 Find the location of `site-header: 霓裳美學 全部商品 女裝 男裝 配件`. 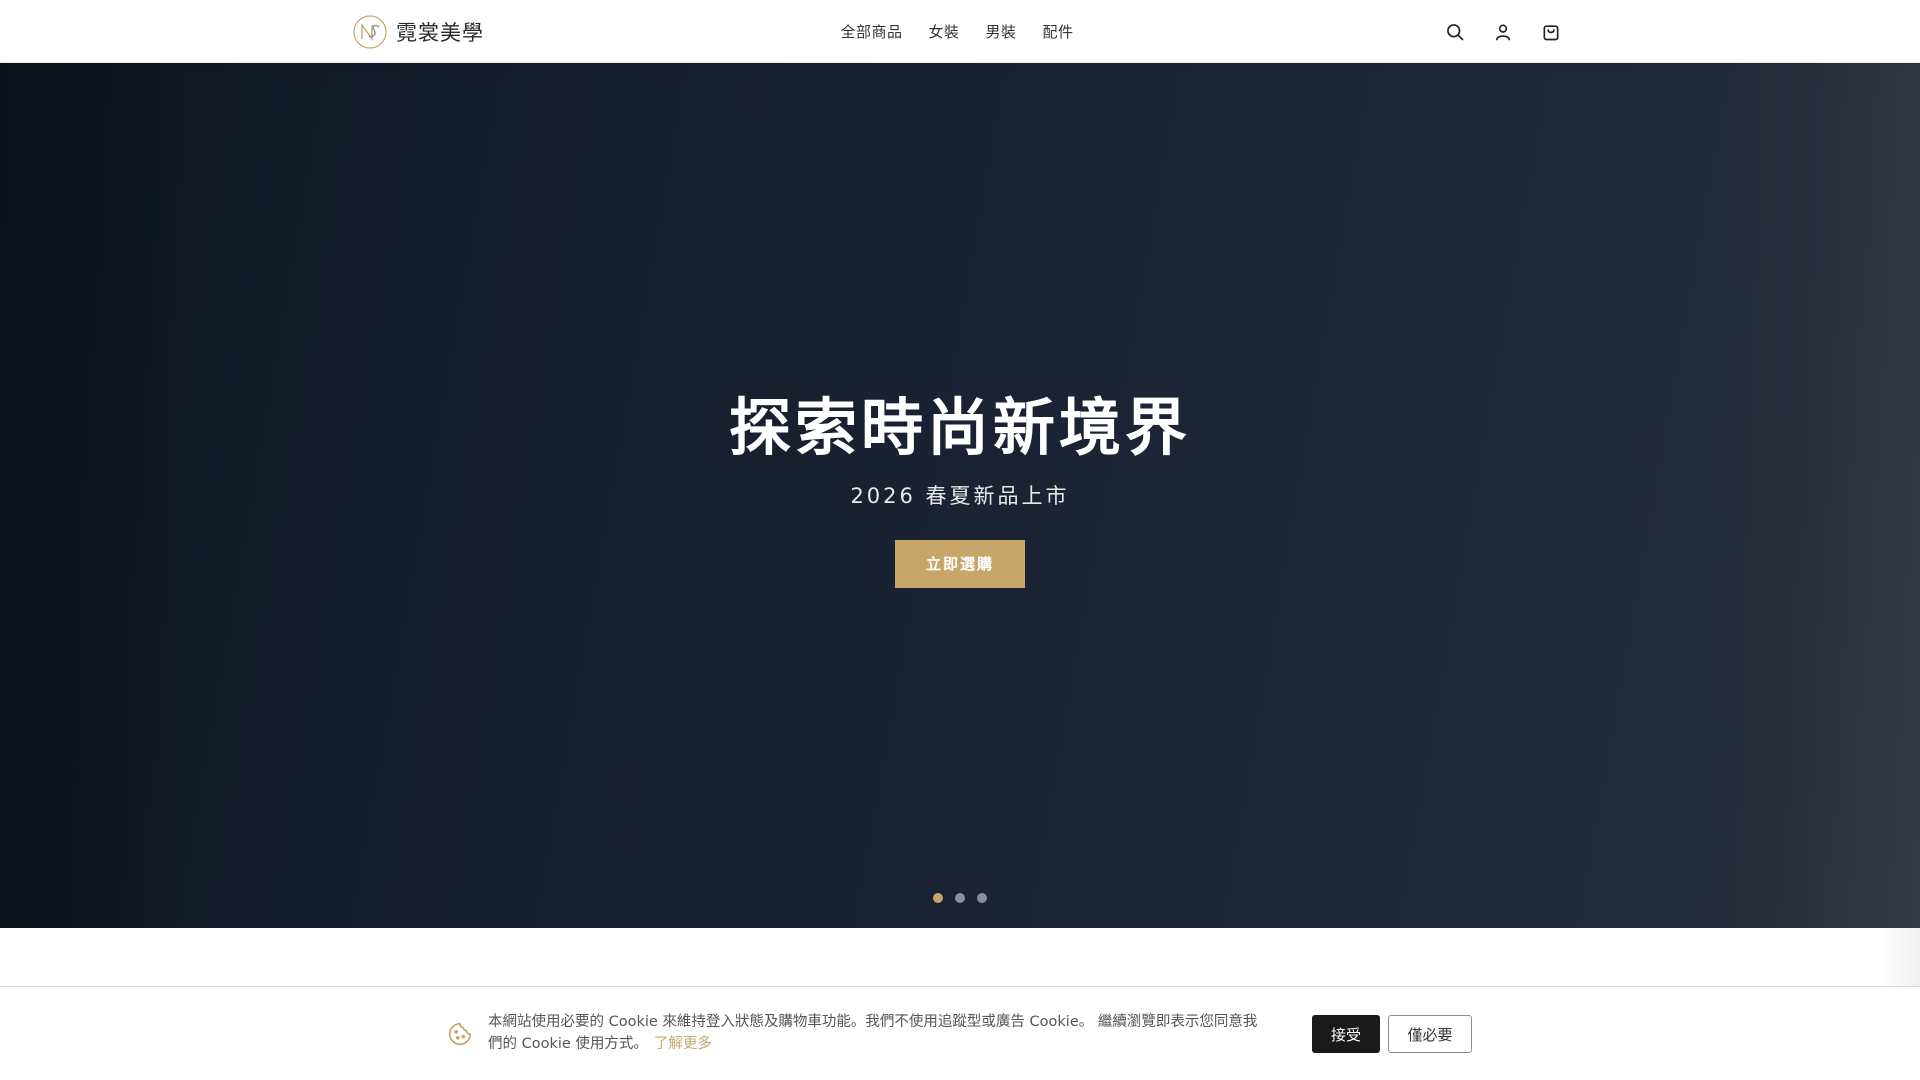

site-header: 霓裳美學 全部商品 女裝 男裝 配件 is located at coordinates (960, 31).